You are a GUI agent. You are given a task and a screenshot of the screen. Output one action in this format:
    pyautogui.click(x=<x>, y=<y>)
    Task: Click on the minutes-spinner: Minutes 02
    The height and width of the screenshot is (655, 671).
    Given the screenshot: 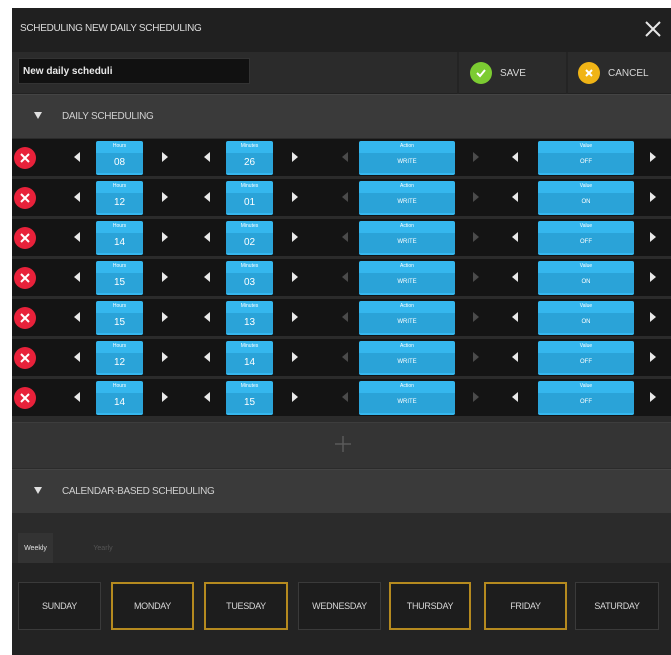 What is the action you would take?
    pyautogui.click(x=249, y=238)
    